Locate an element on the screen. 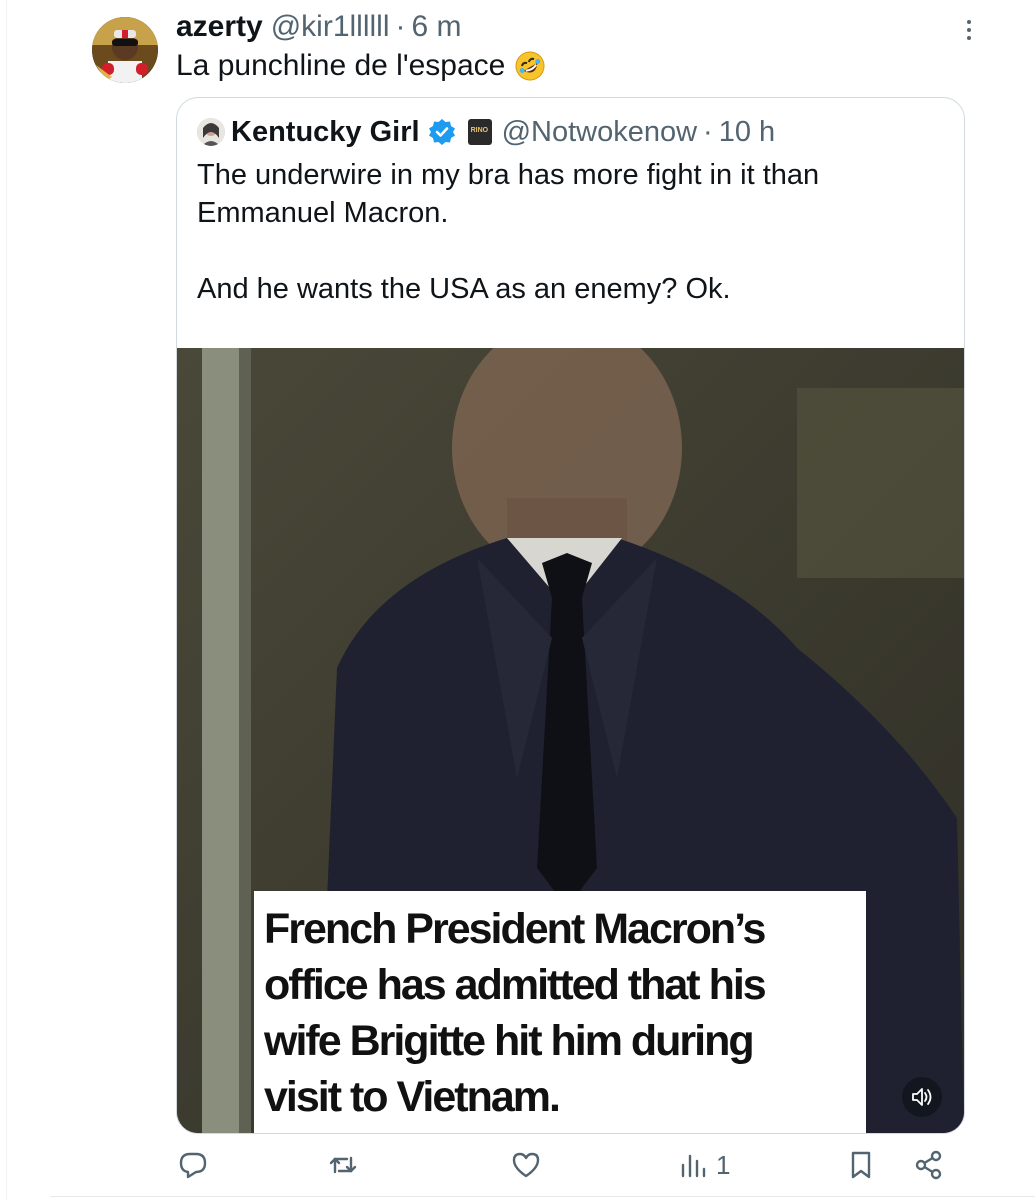 The image size is (1035, 1200). caption-line: visit to Vietnam. is located at coordinates (412, 1097).